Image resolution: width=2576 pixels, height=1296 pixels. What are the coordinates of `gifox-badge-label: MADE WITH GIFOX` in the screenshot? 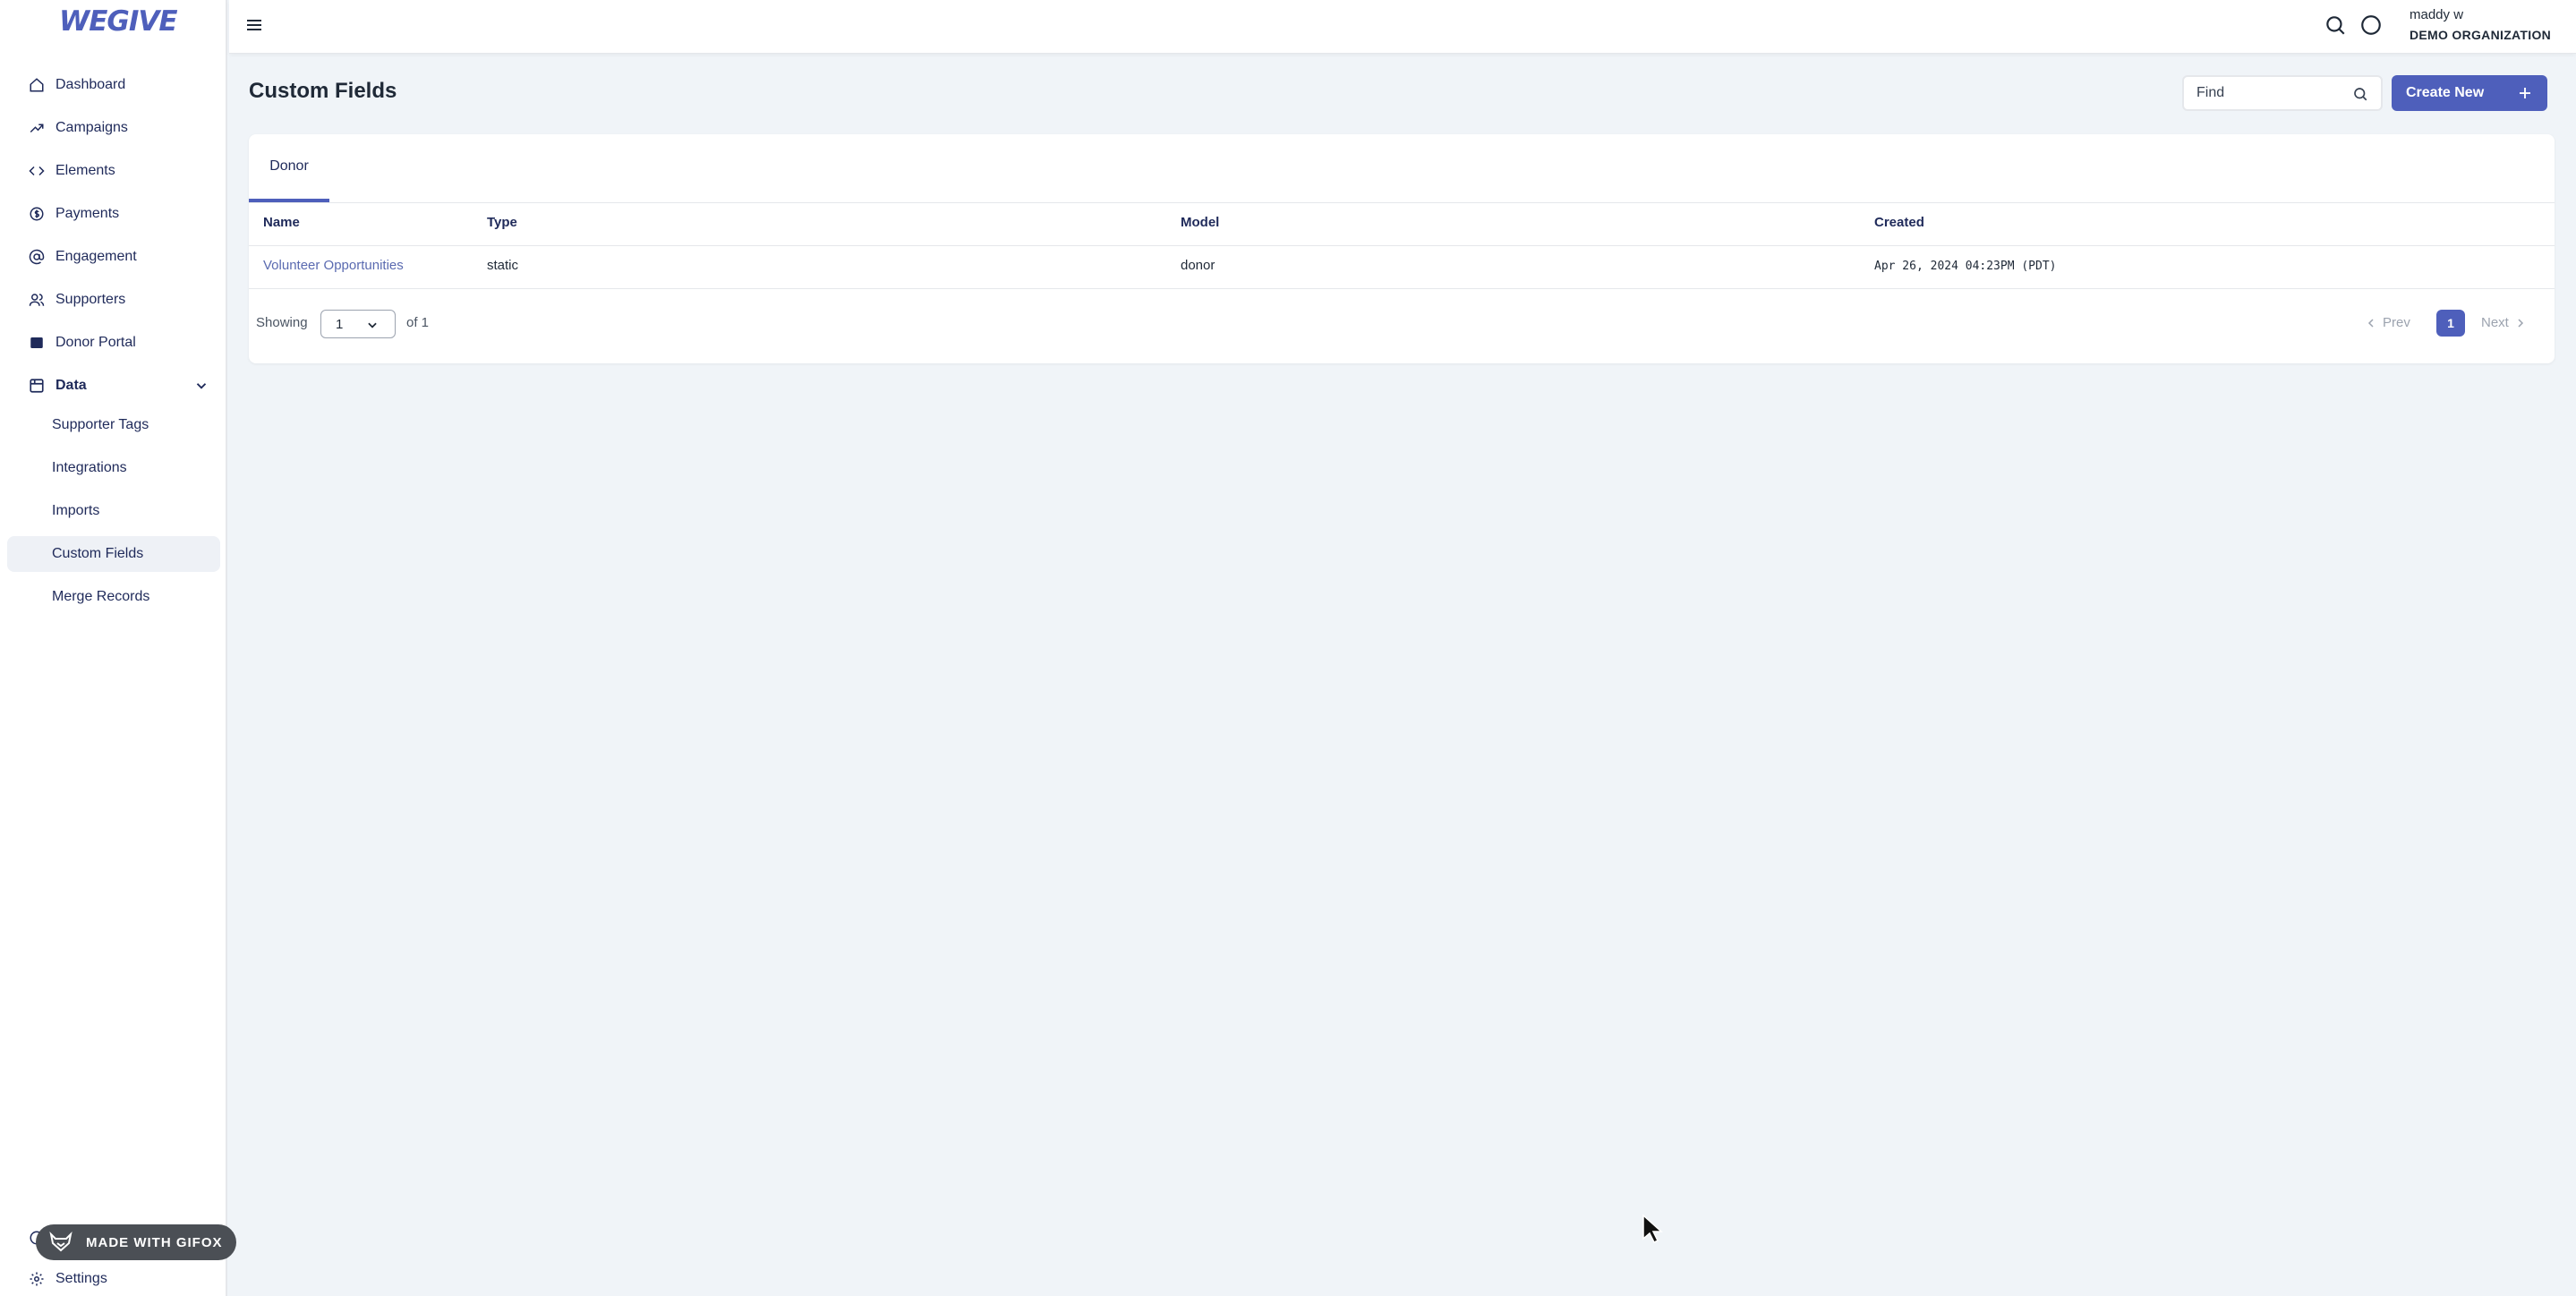 It's located at (154, 1242).